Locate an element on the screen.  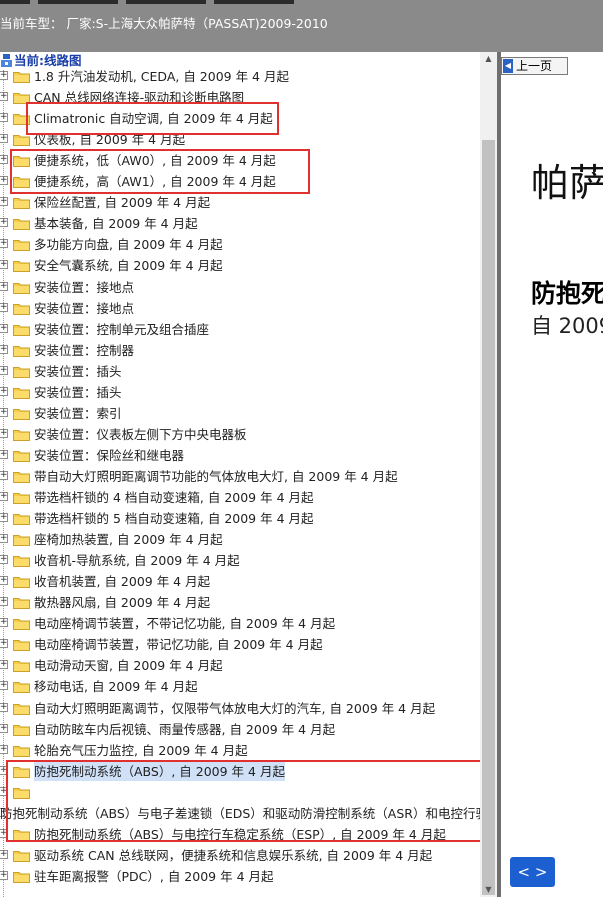
tree-item-label: 带自动大灯照明距离调节功能的气体放电大灯, 自 2009 年 4 月起 is located at coordinates (216, 476).